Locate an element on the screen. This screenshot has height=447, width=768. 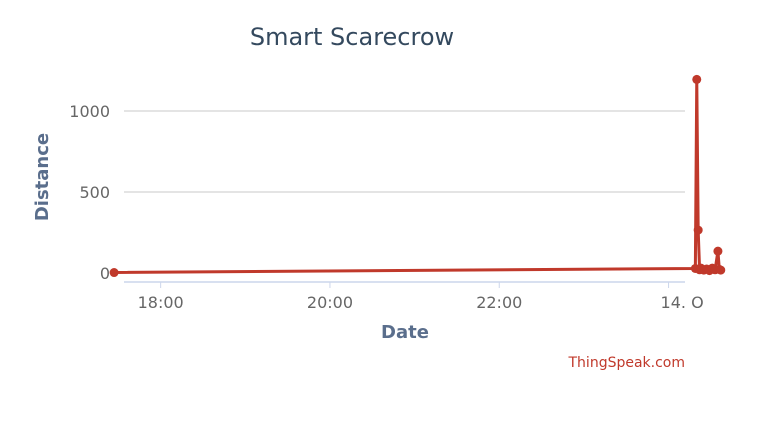
y-axis-title: Distance is located at coordinates (42, 177).